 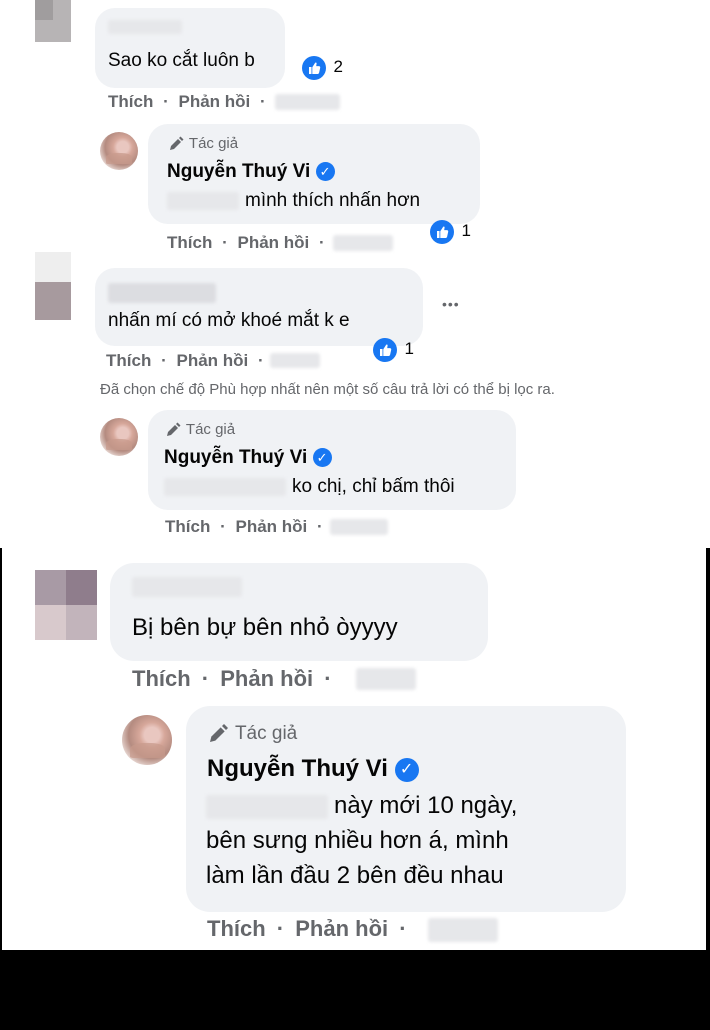 What do you see at coordinates (181, 60) in the screenshot?
I see `comment-text: Sao ko cắt luôn b` at bounding box center [181, 60].